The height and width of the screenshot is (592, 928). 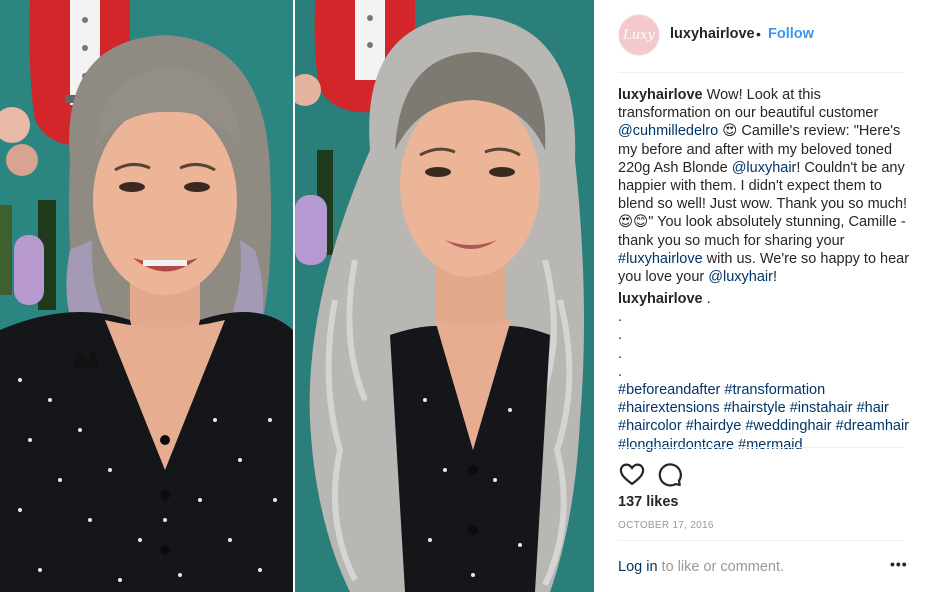 I want to click on header-username: luxyhairlove, so click(x=712, y=34).